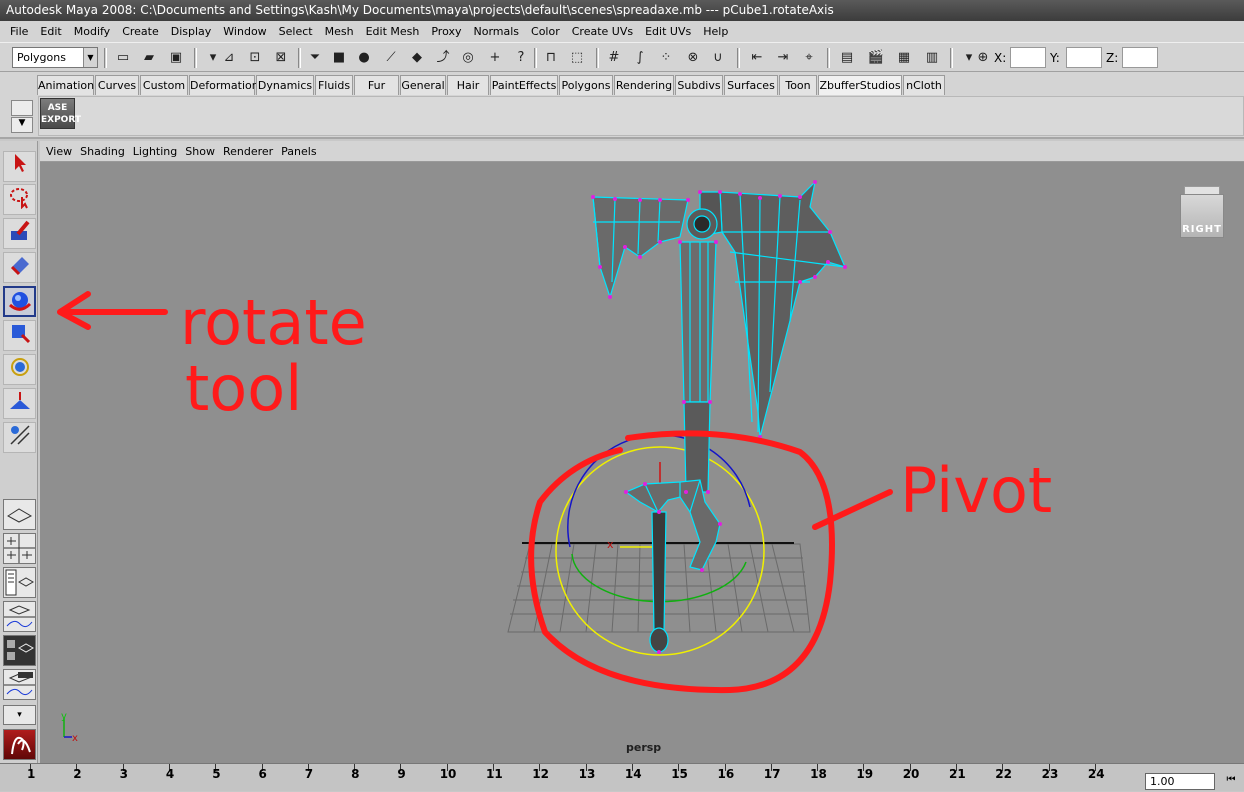  What do you see at coordinates (65, 85) in the screenshot?
I see `tab-animation: Animation` at bounding box center [65, 85].